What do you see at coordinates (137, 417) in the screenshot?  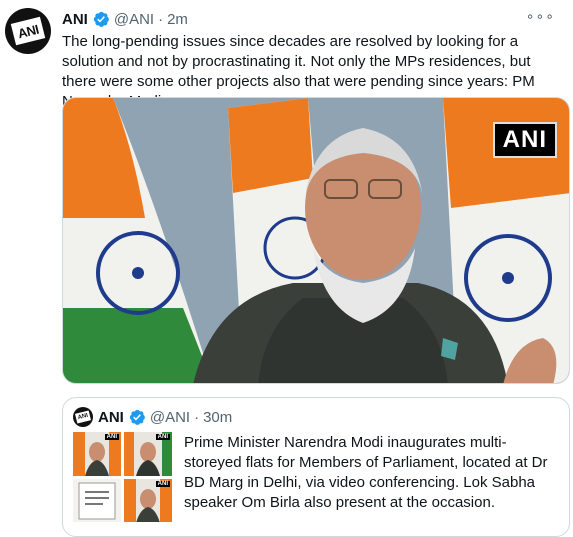 I see `quoted-verified-icon` at bounding box center [137, 417].